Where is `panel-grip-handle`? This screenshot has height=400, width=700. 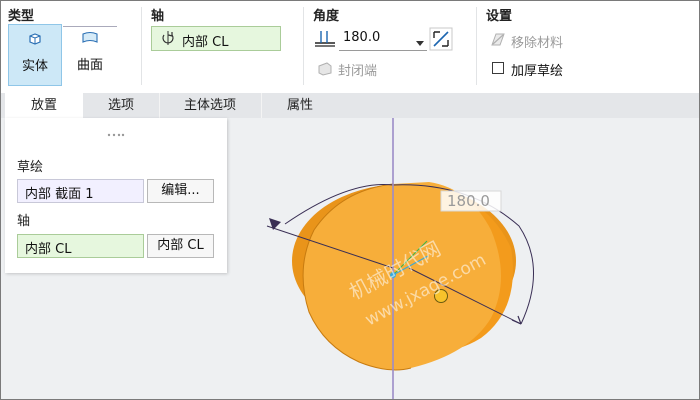 panel-grip-handle is located at coordinates (116, 131).